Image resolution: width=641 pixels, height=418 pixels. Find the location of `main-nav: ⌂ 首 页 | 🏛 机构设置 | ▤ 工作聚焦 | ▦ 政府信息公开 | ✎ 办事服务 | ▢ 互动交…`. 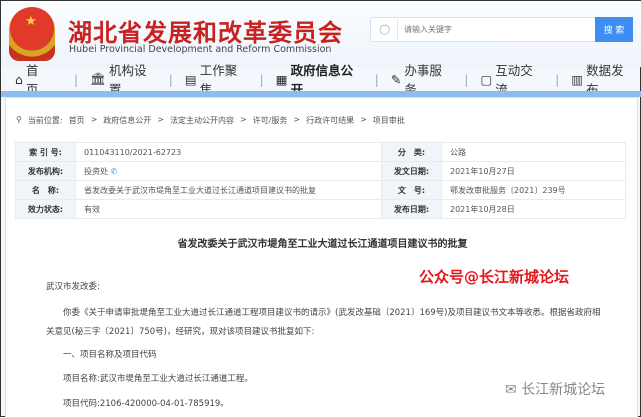

main-nav: ⌂ 首 页 | 🏛 机构设置 | ▤ 工作聚焦 | ▦ 政府信息公开 | ✎ 办事服务 | ▢ 互动交… is located at coordinates (321, 80).